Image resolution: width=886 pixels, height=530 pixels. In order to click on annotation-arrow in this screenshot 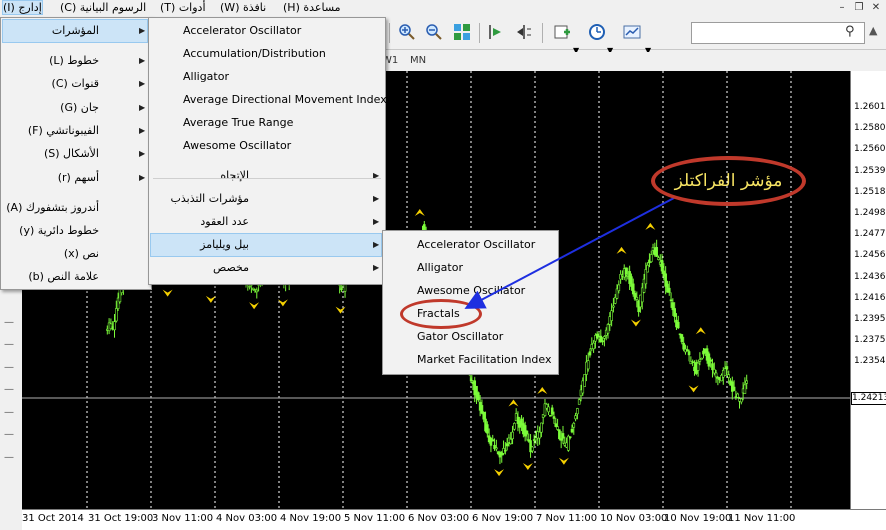, I will do `click(569, 253)`.